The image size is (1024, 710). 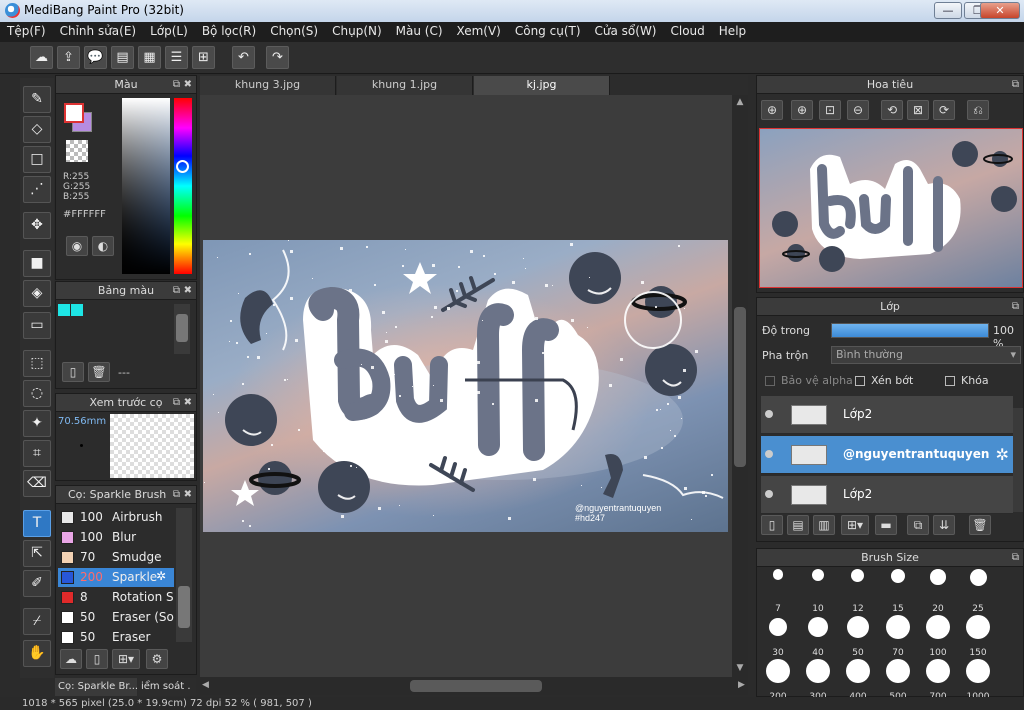 What do you see at coordinates (26, 30) in the screenshot?
I see `menu-file: Tệp(F)` at bounding box center [26, 30].